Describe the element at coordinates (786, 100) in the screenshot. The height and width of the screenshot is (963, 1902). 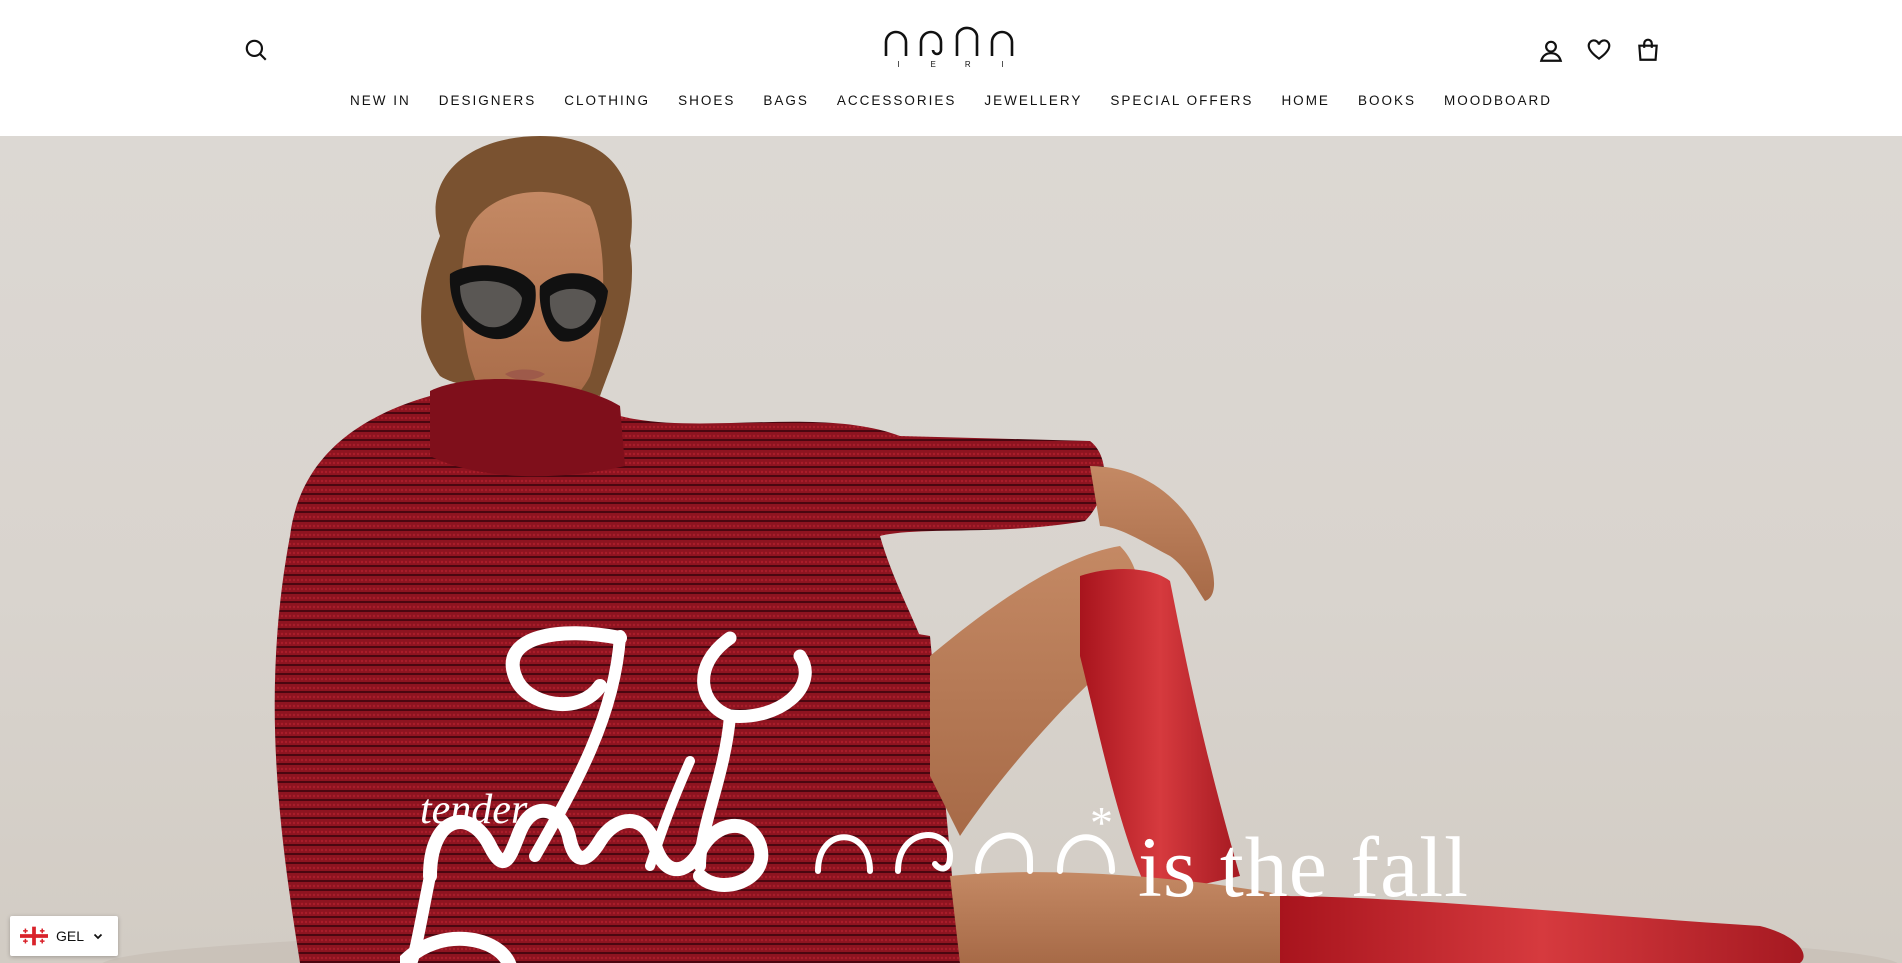
I see `nav-bags: BAGS` at that location.